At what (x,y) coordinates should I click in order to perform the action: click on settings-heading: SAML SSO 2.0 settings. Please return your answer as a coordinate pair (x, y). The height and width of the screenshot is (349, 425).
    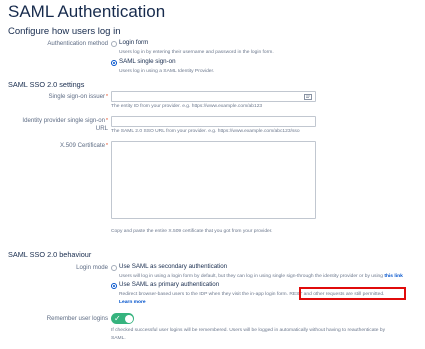
    Looking at the image, I should click on (46, 84).